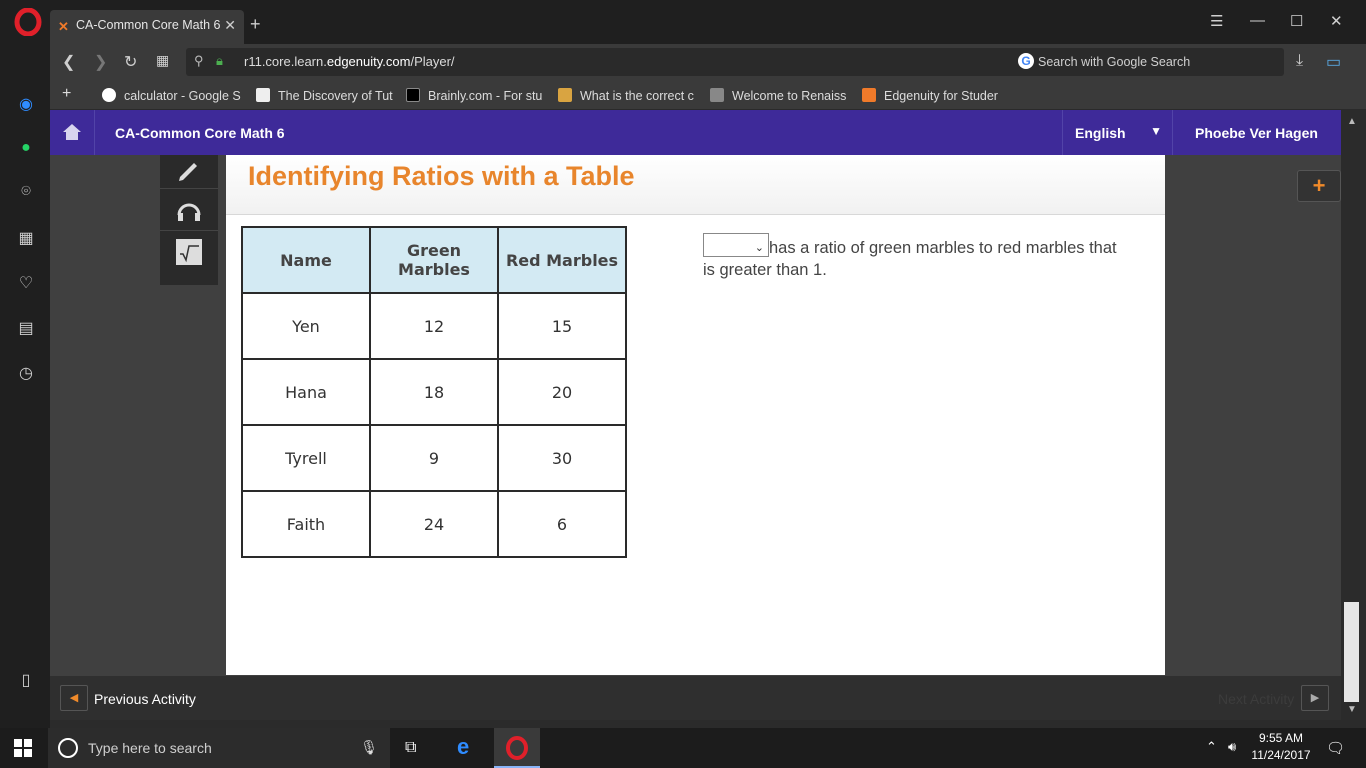 The image size is (1366, 768). What do you see at coordinates (23, 748) in the screenshot?
I see `windows-start-icon` at bounding box center [23, 748].